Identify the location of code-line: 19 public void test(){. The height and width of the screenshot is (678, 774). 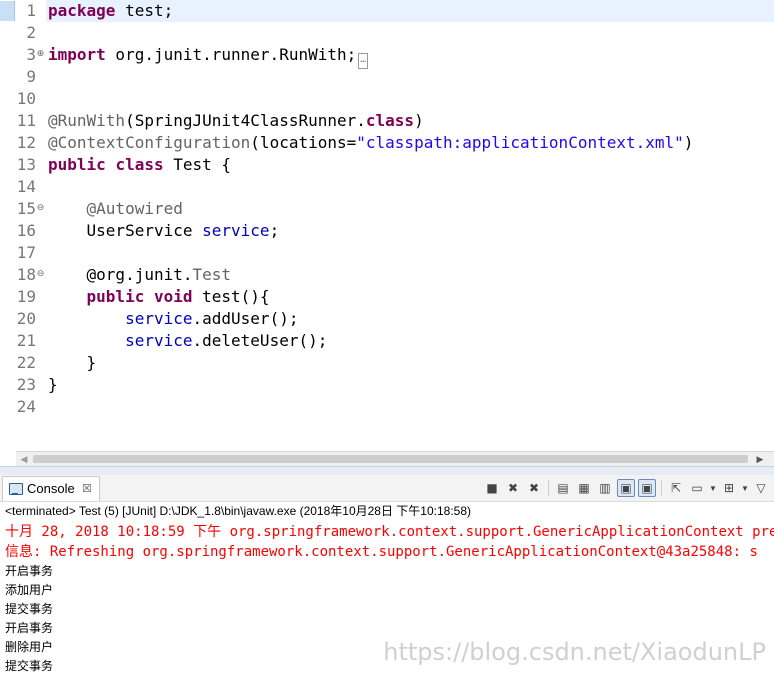
(387, 297).